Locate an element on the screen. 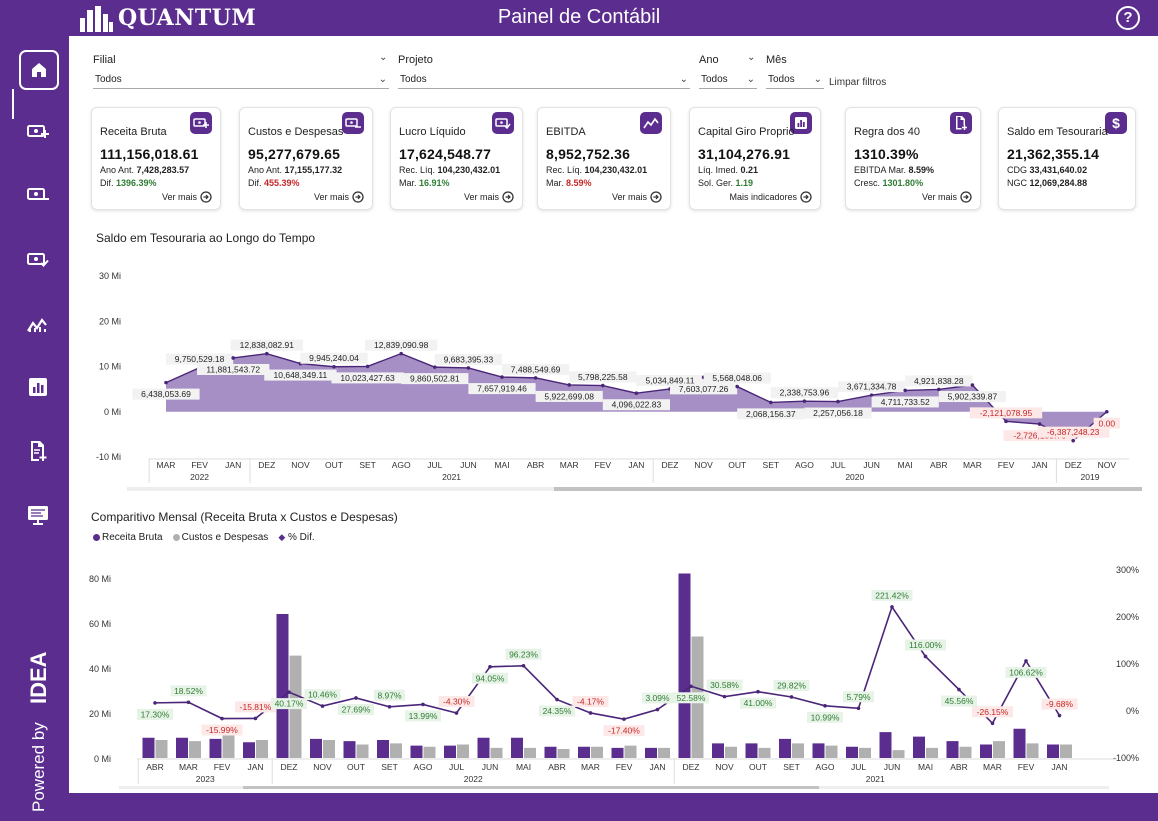 This screenshot has width=1158, height=821. filter-projeto-select: Todos ⌄ is located at coordinates (544, 80).